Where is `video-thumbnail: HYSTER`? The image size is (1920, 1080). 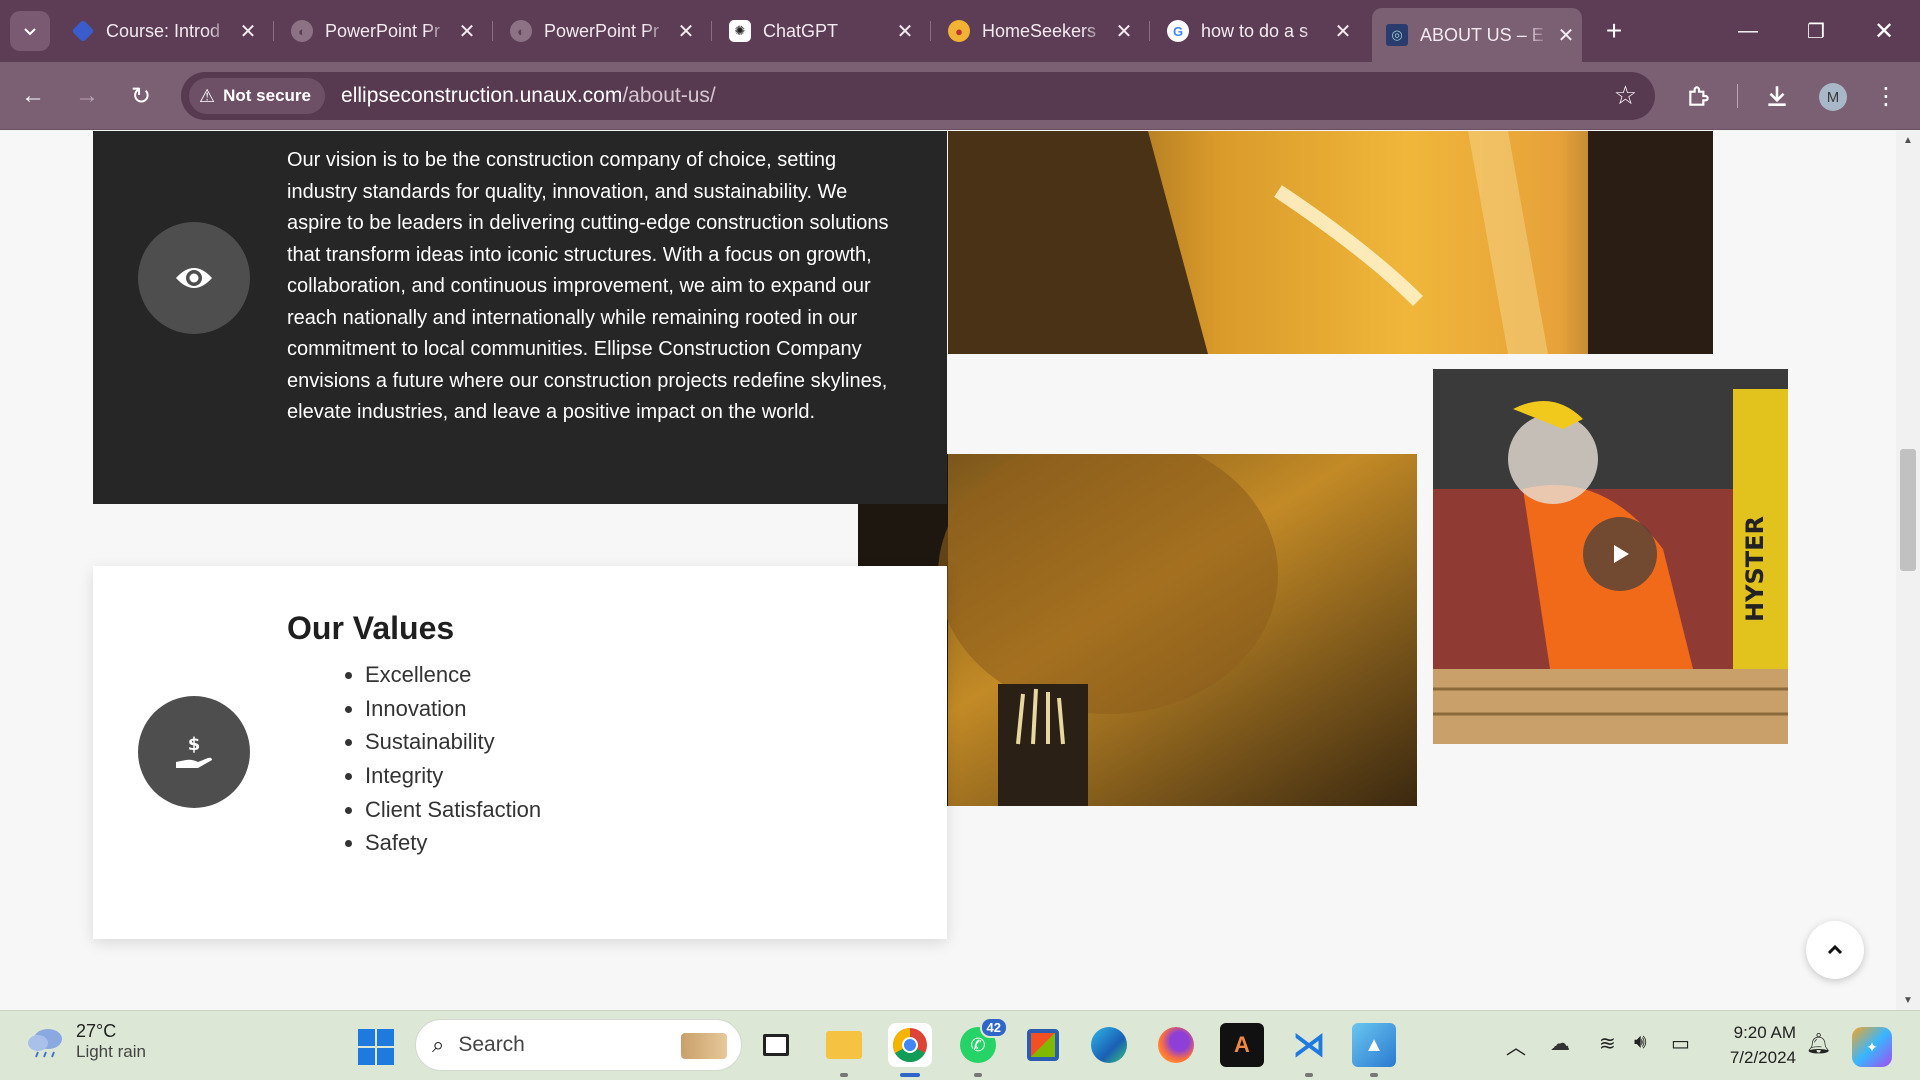
video-thumbnail: HYSTER is located at coordinates (1610, 556).